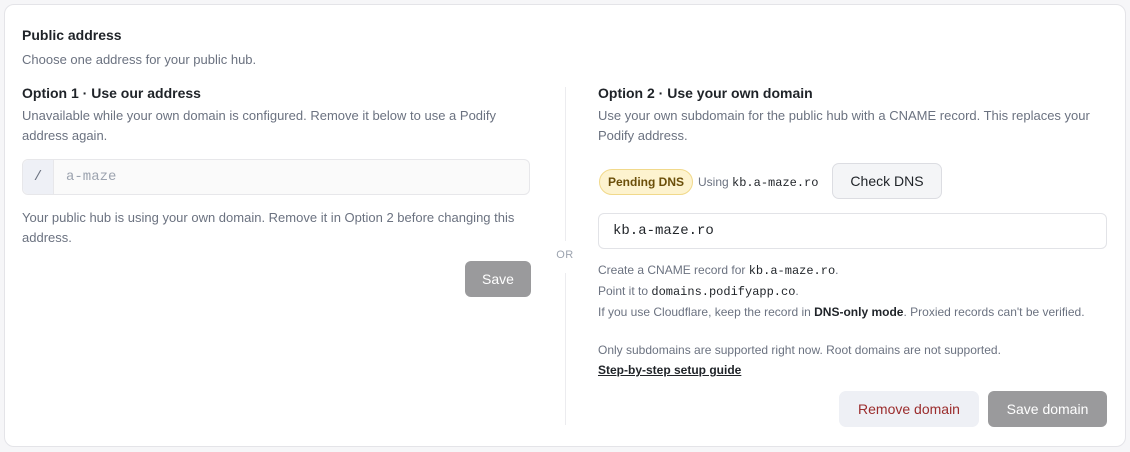 The image size is (1130, 452). I want to click on address-input, so click(281, 177).